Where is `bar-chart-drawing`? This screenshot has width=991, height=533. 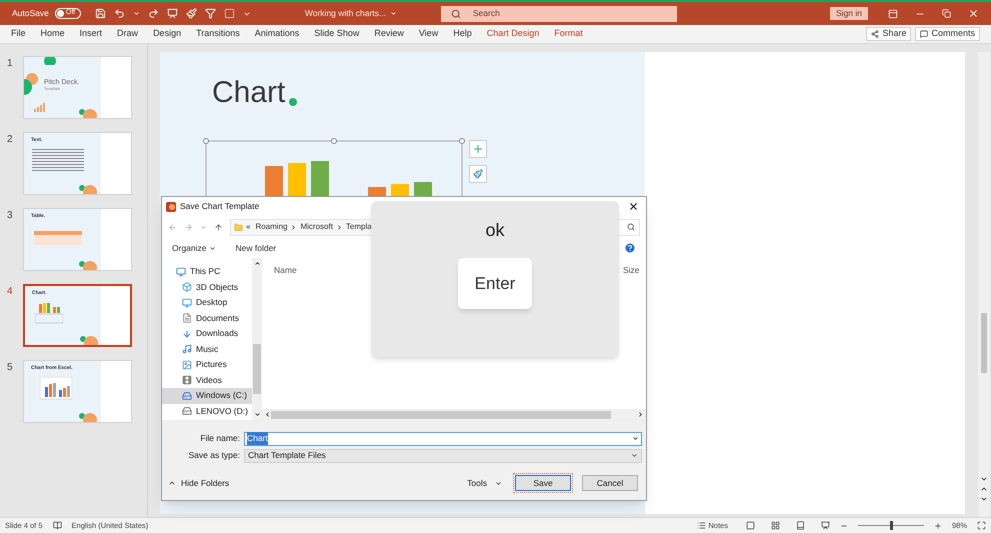 bar-chart-drawing is located at coordinates (56, 389).